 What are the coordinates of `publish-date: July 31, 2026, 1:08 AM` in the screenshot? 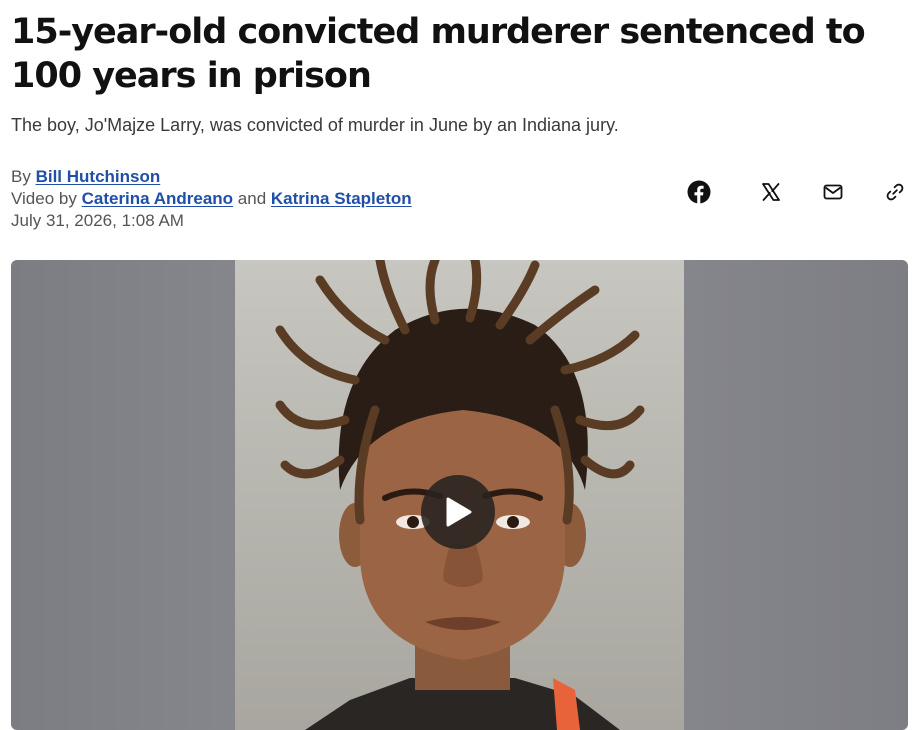 It's located at (97, 220).